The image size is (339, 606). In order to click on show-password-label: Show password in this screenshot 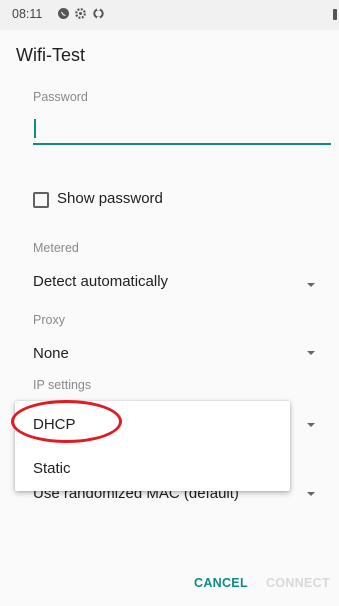, I will do `click(110, 198)`.